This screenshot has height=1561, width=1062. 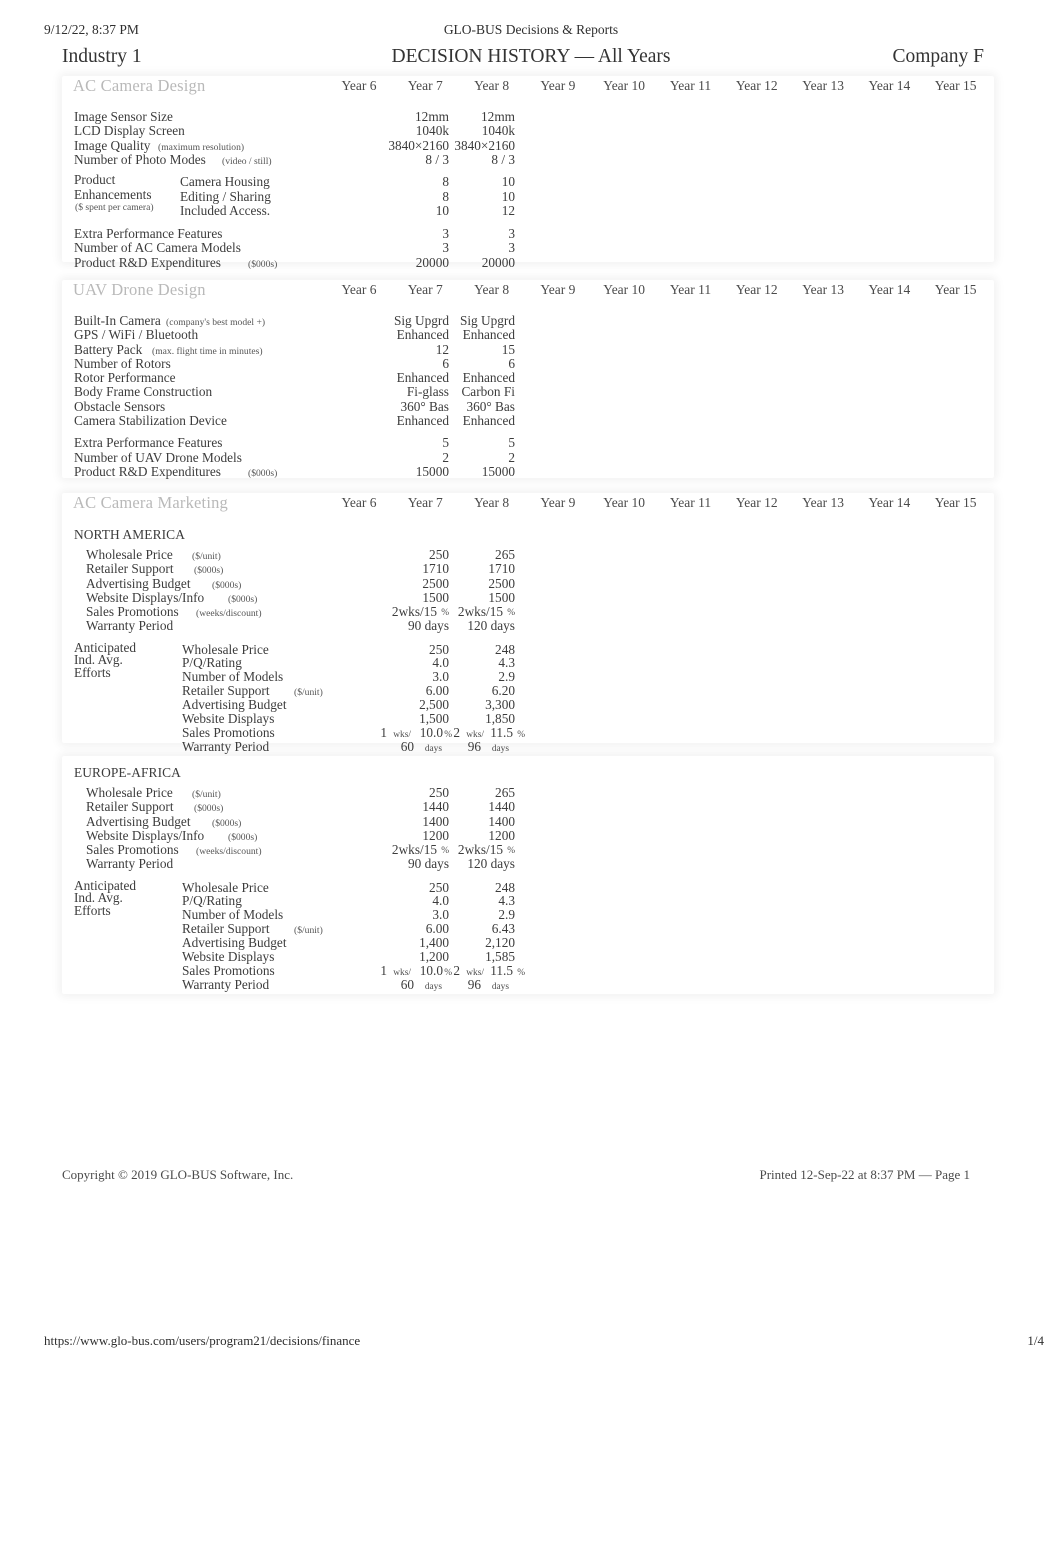 What do you see at coordinates (448, 734) in the screenshot?
I see `promo-discount-unit-year6: %` at bounding box center [448, 734].